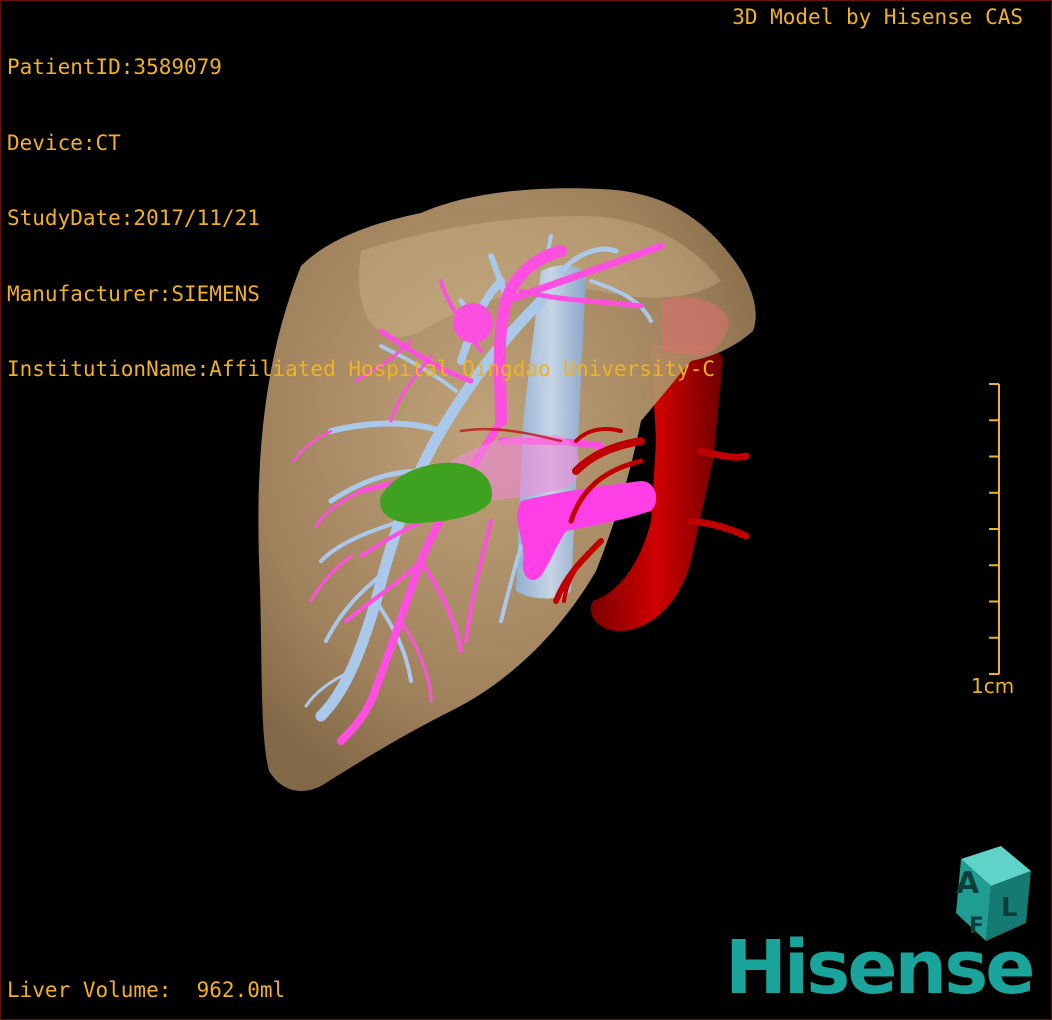 This screenshot has width=1052, height=1020. Describe the element at coordinates (64, 142) in the screenshot. I see `device: Device:CT` at that location.